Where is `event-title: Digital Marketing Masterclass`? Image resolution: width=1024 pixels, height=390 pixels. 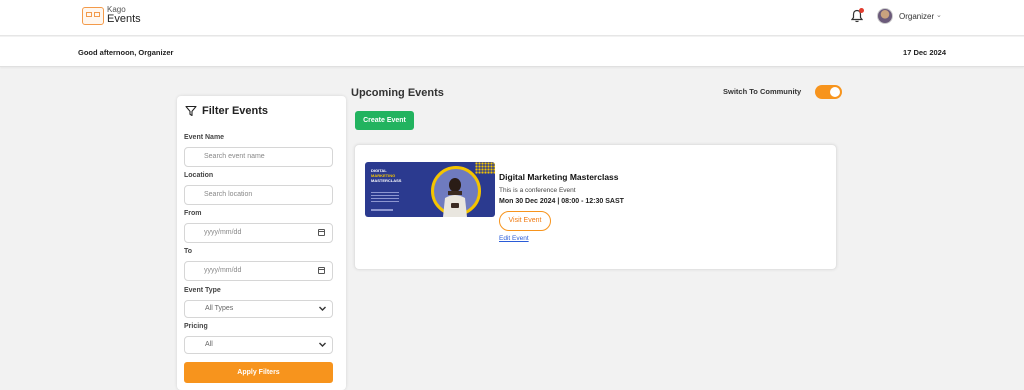 event-title: Digital Marketing Masterclass is located at coordinates (559, 177).